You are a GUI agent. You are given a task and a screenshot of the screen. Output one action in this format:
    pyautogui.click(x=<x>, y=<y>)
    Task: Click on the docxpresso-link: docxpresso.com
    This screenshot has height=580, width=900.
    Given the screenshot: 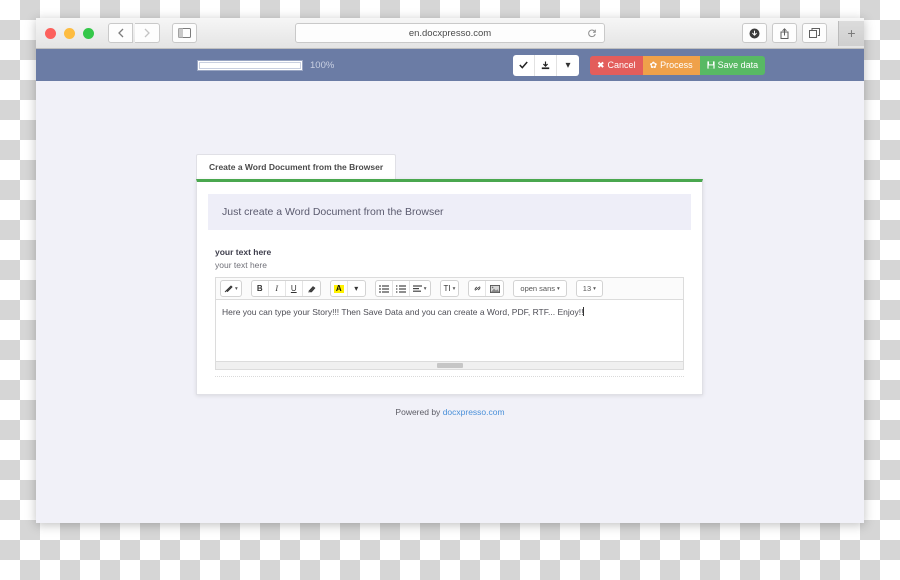 What is the action you would take?
    pyautogui.click(x=474, y=412)
    